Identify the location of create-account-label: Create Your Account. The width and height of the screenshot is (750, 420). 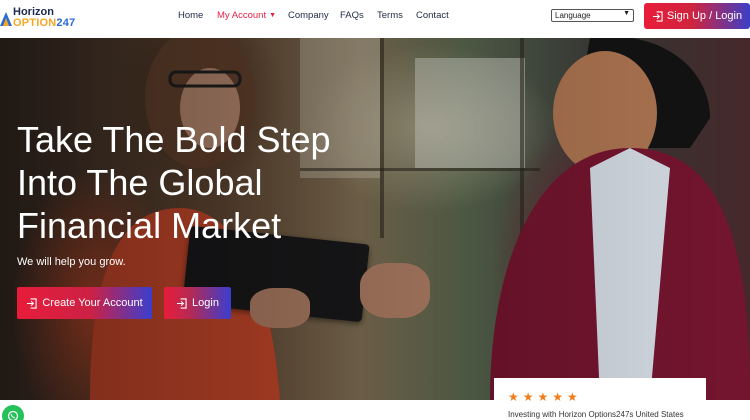
(92, 303).